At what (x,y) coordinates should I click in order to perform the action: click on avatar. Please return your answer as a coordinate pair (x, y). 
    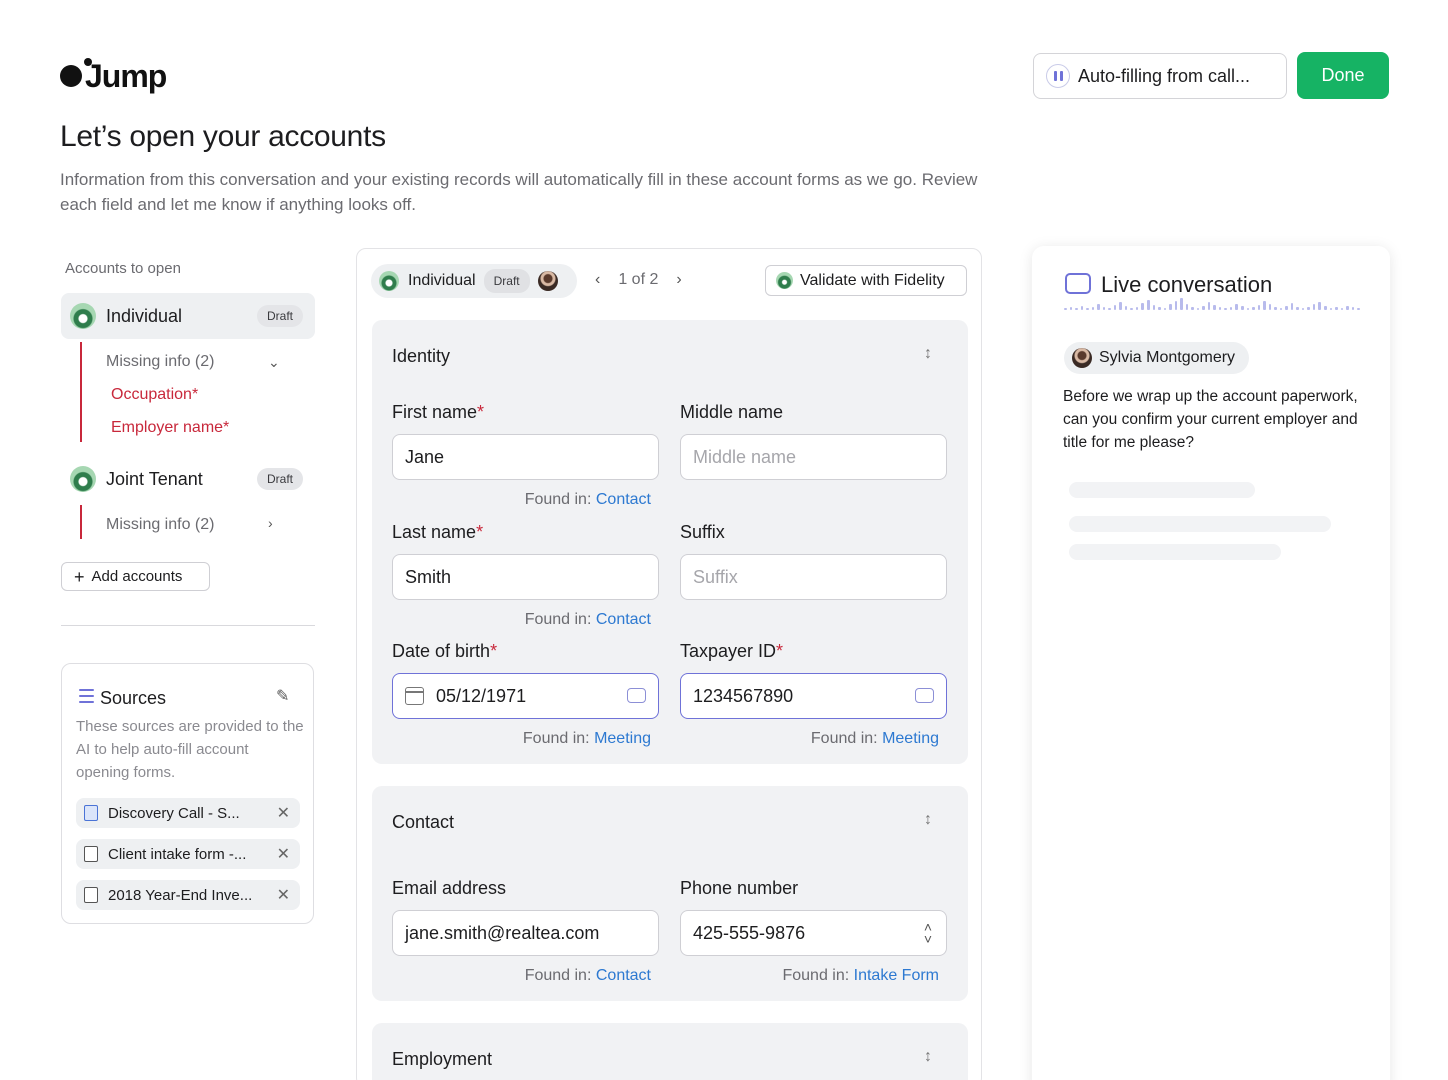
    Looking at the image, I should click on (547, 281).